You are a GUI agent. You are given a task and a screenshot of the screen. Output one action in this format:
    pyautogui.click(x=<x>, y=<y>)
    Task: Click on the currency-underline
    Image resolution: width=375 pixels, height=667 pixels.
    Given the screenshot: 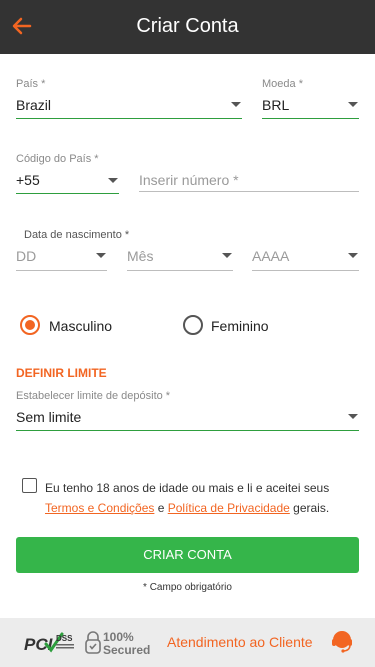 What is the action you would take?
    pyautogui.click(x=310, y=118)
    